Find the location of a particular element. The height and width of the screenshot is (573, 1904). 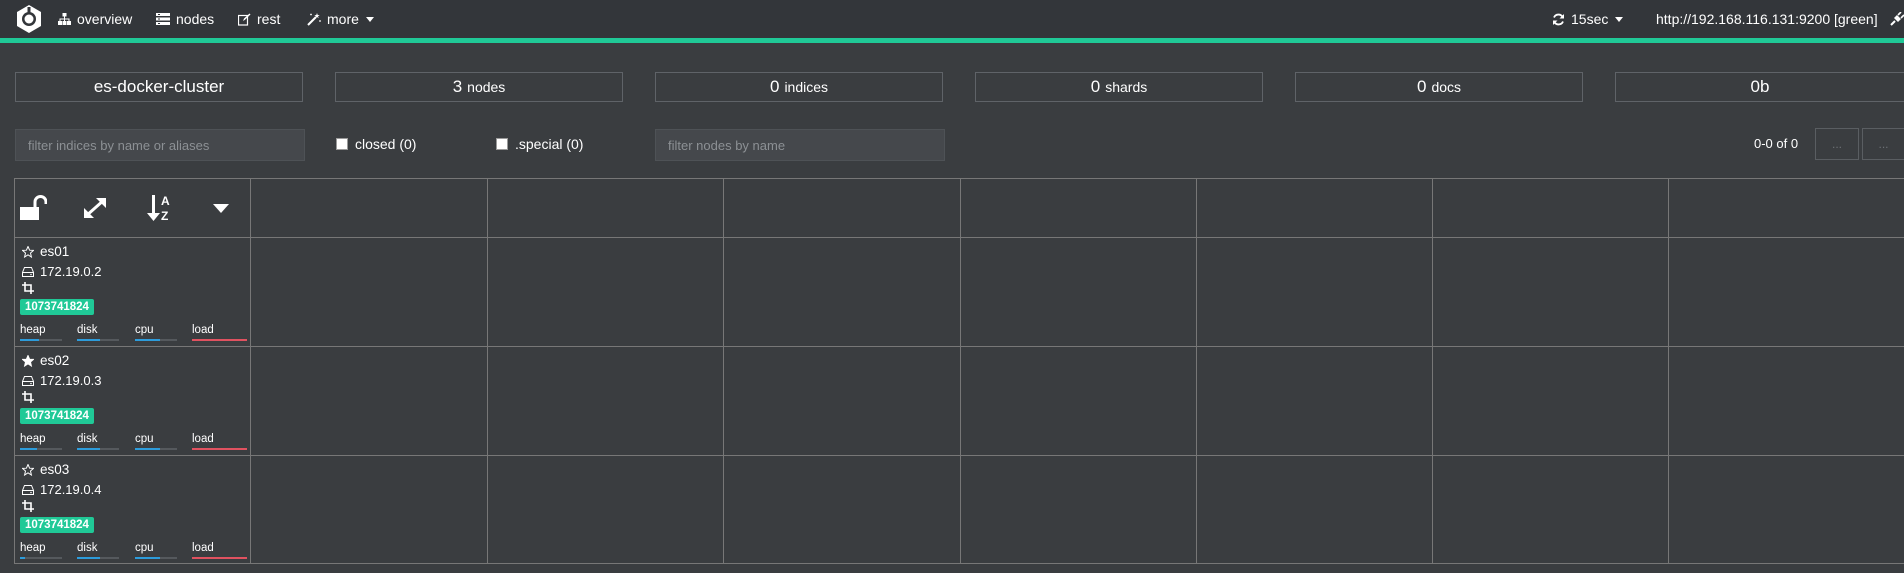

sort-alpha-icon: A Z is located at coordinates (161, 208).